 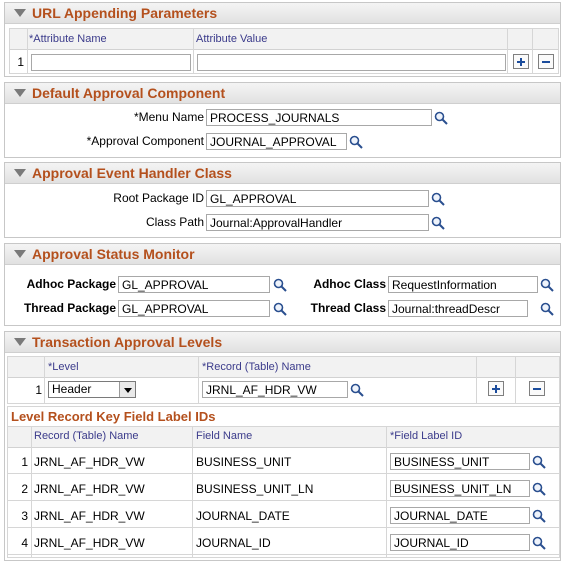 What do you see at coordinates (86, 436) in the screenshot?
I see `col-header-record-name: Record (Table) Name` at bounding box center [86, 436].